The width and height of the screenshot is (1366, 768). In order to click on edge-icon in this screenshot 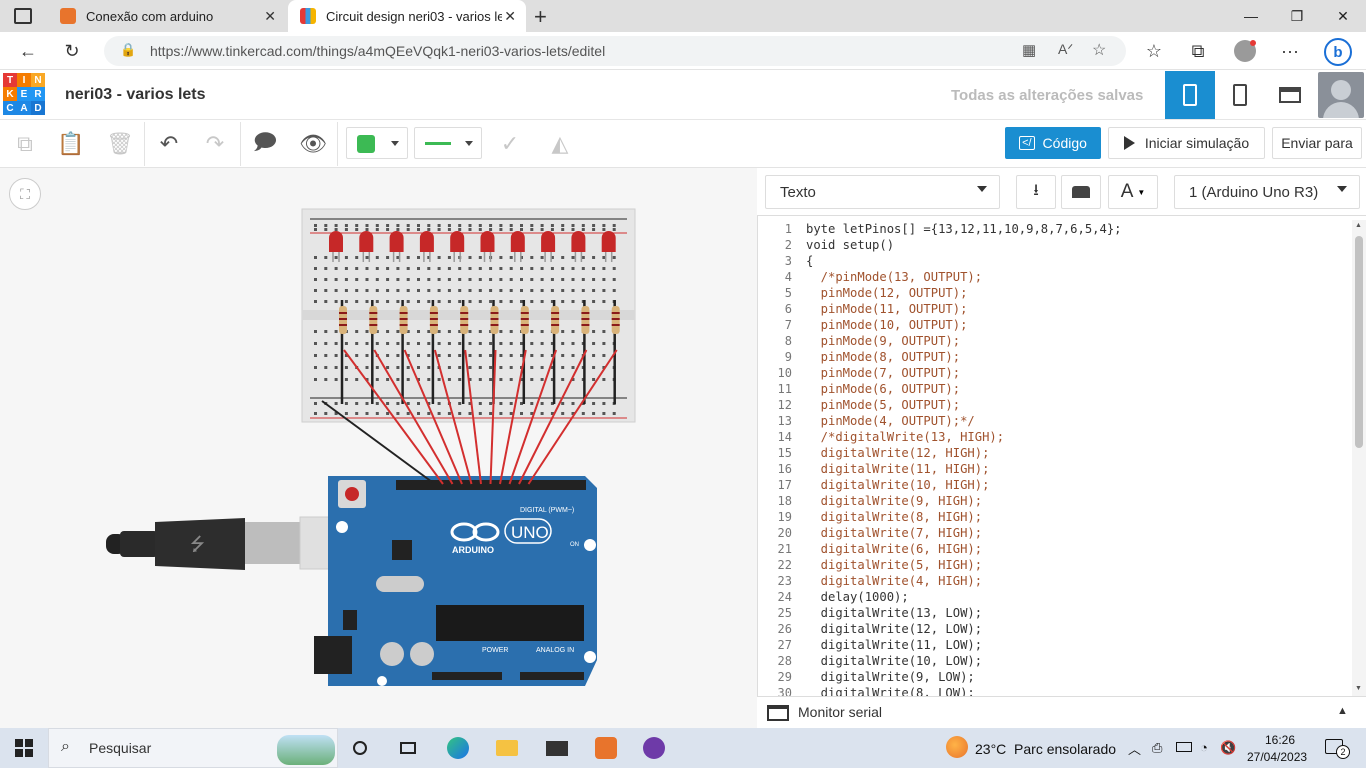, I will do `click(458, 748)`.